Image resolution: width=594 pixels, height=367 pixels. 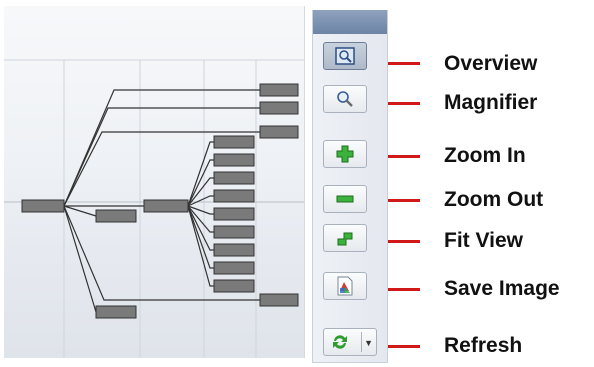 I want to click on save-image-button, so click(x=345, y=286).